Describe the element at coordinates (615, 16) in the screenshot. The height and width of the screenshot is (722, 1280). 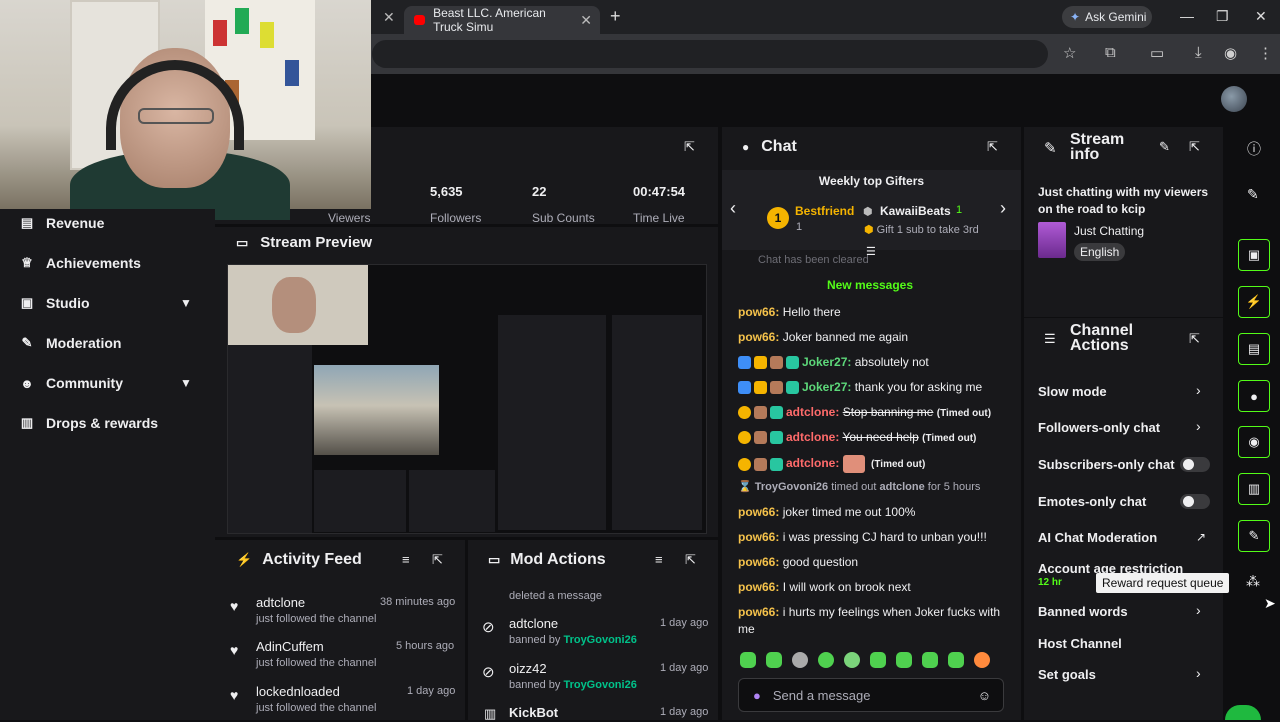
I see `new-tab-button: +` at that location.